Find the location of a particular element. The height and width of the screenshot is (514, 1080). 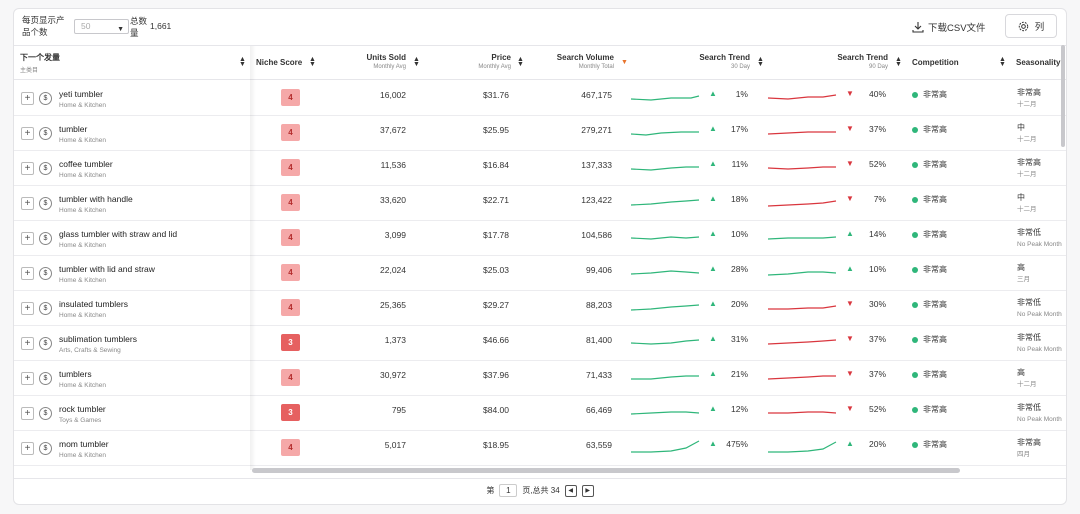

total-count: 1,661 is located at coordinates (161, 26).